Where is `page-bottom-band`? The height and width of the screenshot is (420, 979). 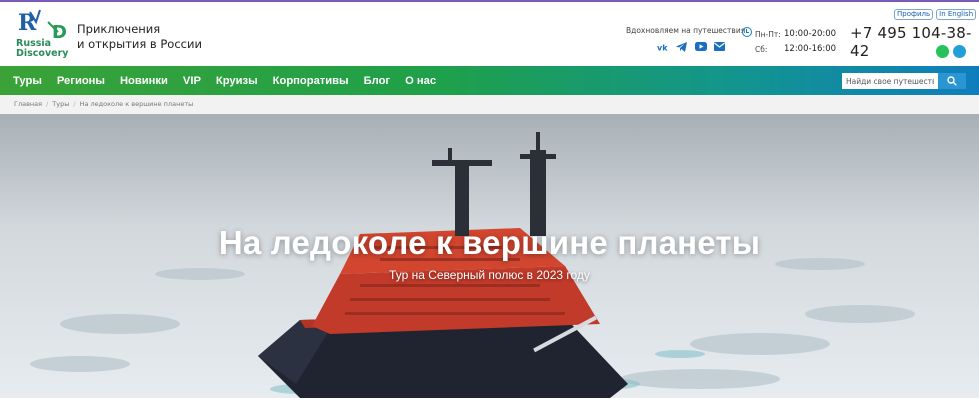 page-bottom-band is located at coordinates (489, 409).